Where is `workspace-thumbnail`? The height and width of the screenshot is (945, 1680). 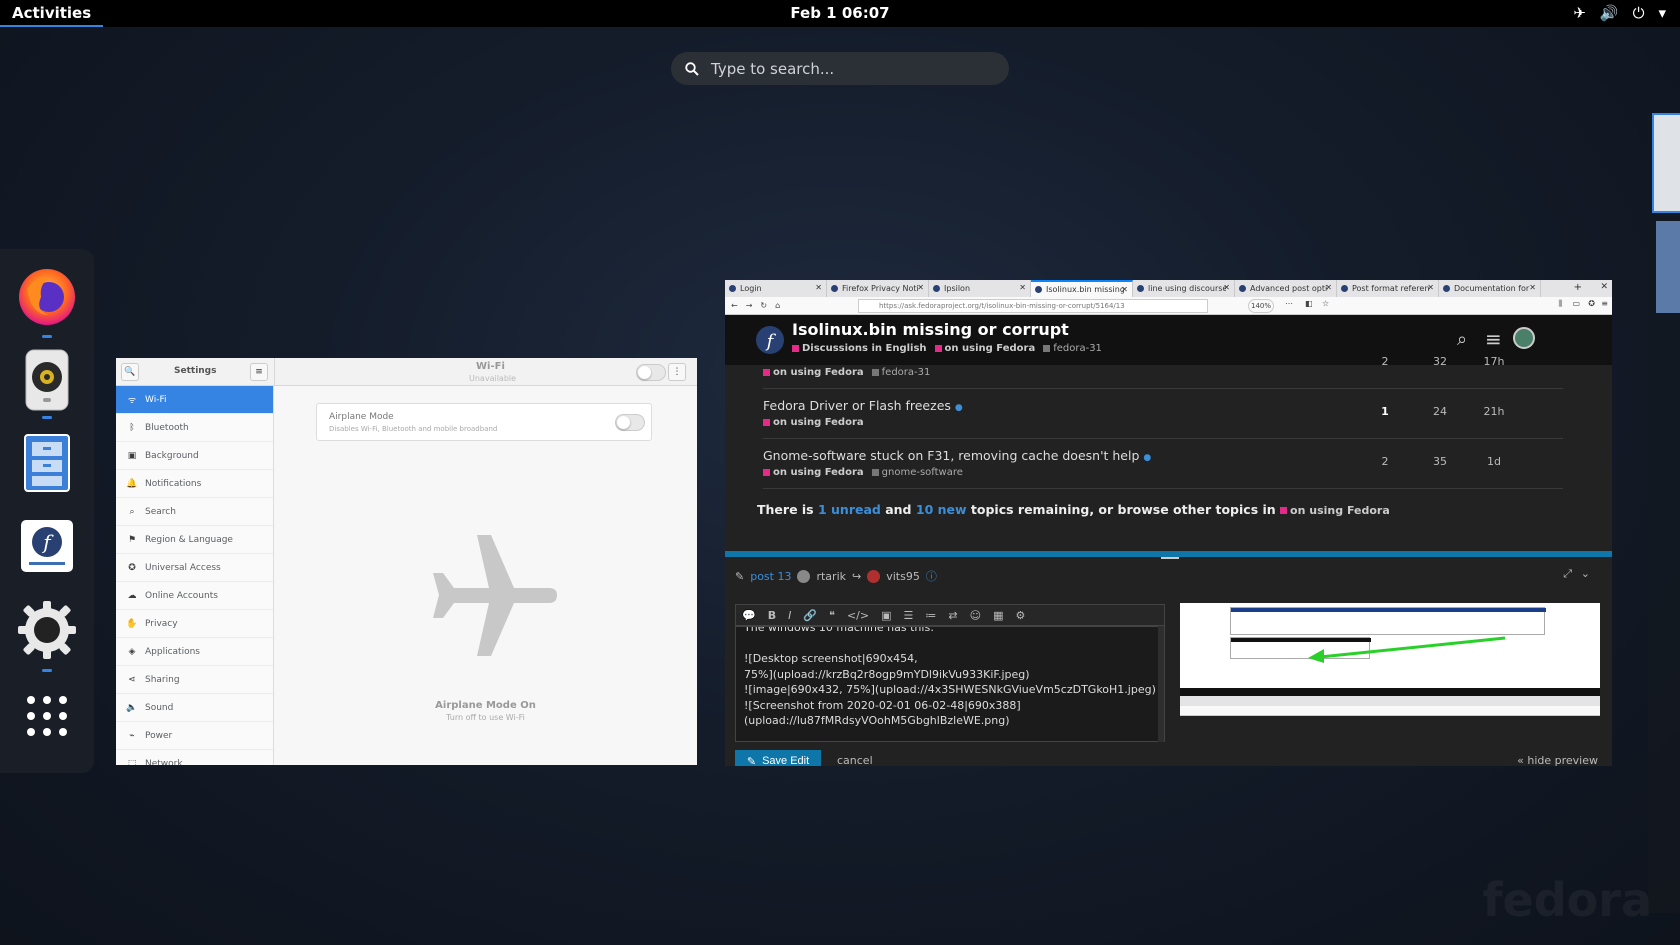
workspace-thumbnail is located at coordinates (1668, 267).